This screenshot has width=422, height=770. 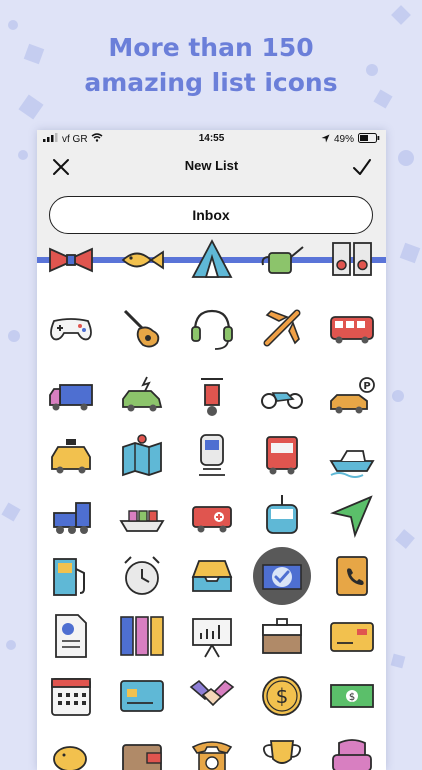 What do you see at coordinates (211, 139) in the screenshot?
I see `status-bar: vf GR 14:55 49%` at bounding box center [211, 139].